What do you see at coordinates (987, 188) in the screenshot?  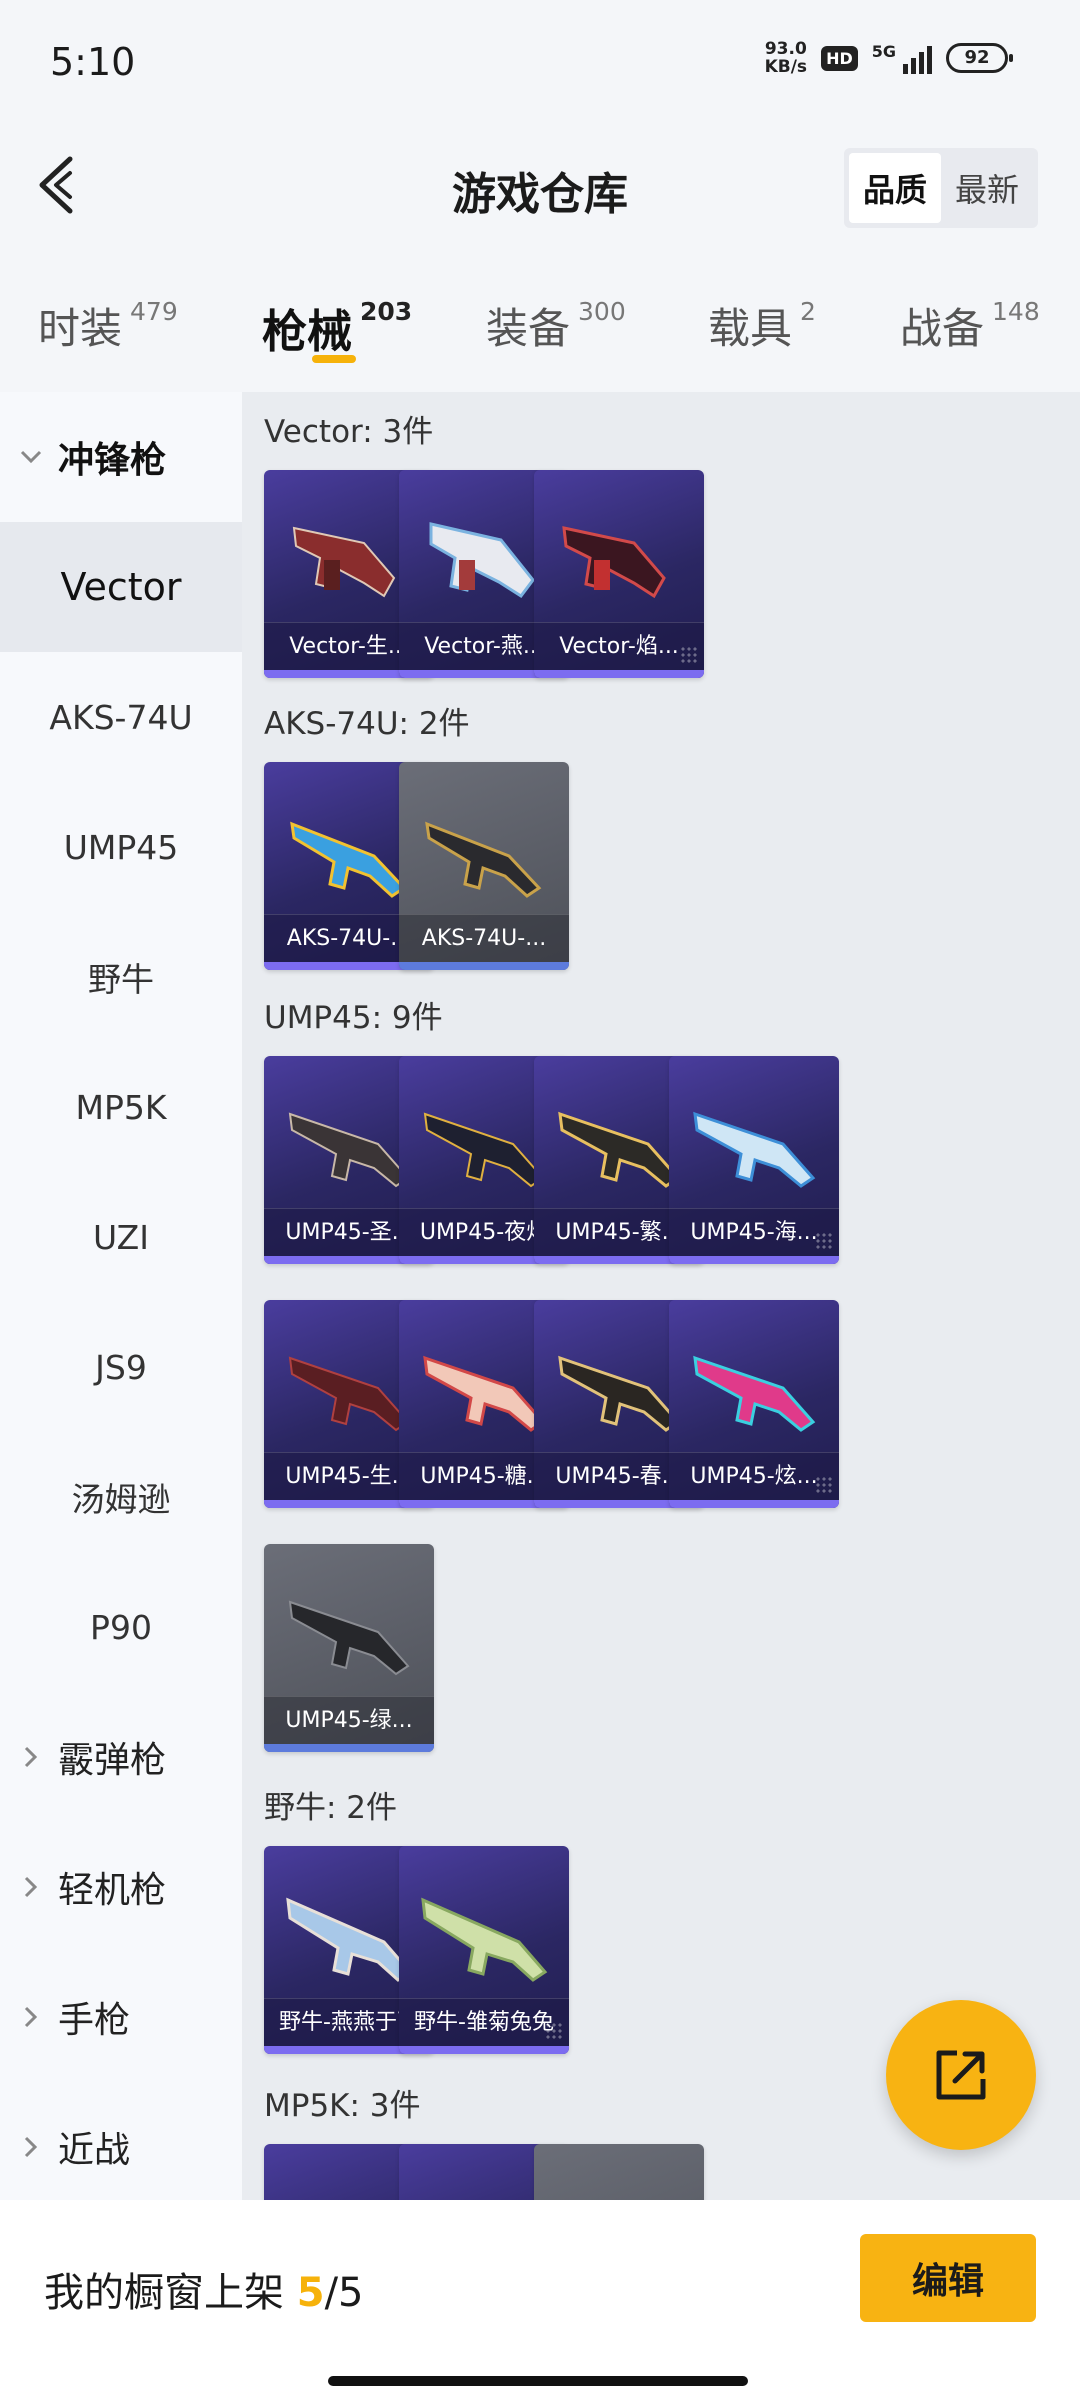 I see `sort-latest-button: 最新` at bounding box center [987, 188].